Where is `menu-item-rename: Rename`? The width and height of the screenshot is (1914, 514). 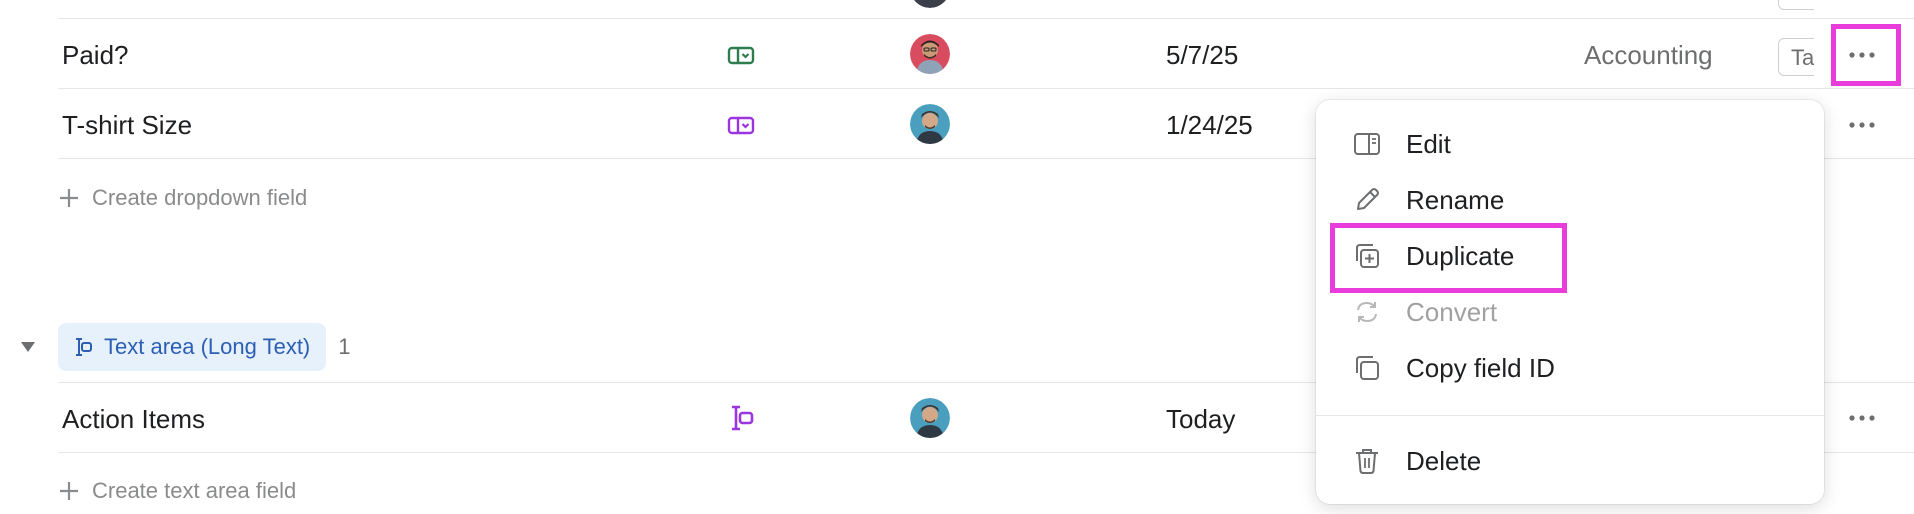 menu-item-rename: Rename is located at coordinates (1570, 200).